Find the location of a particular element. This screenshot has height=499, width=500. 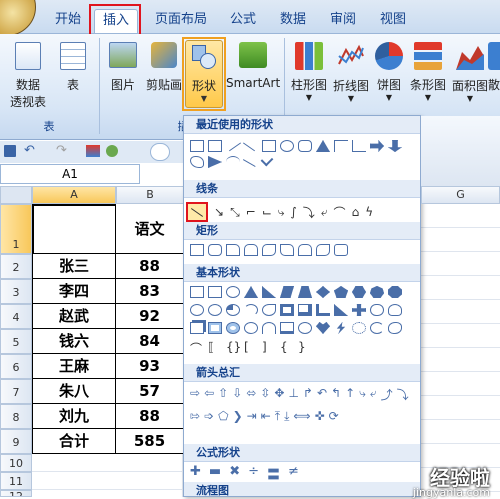

elbow-double-arrow-icon: ⤷ is located at coordinates (281, 212).